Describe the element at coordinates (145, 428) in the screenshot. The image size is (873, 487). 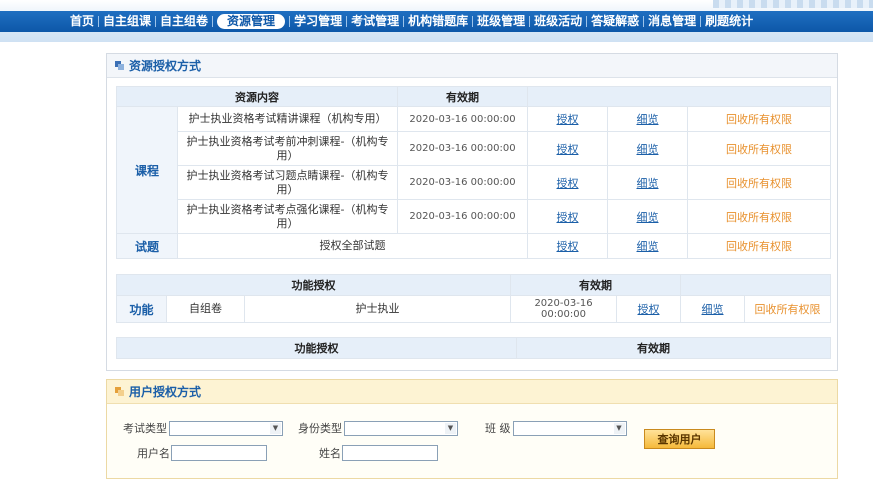
I see `exam-type-label: 考试类型` at that location.